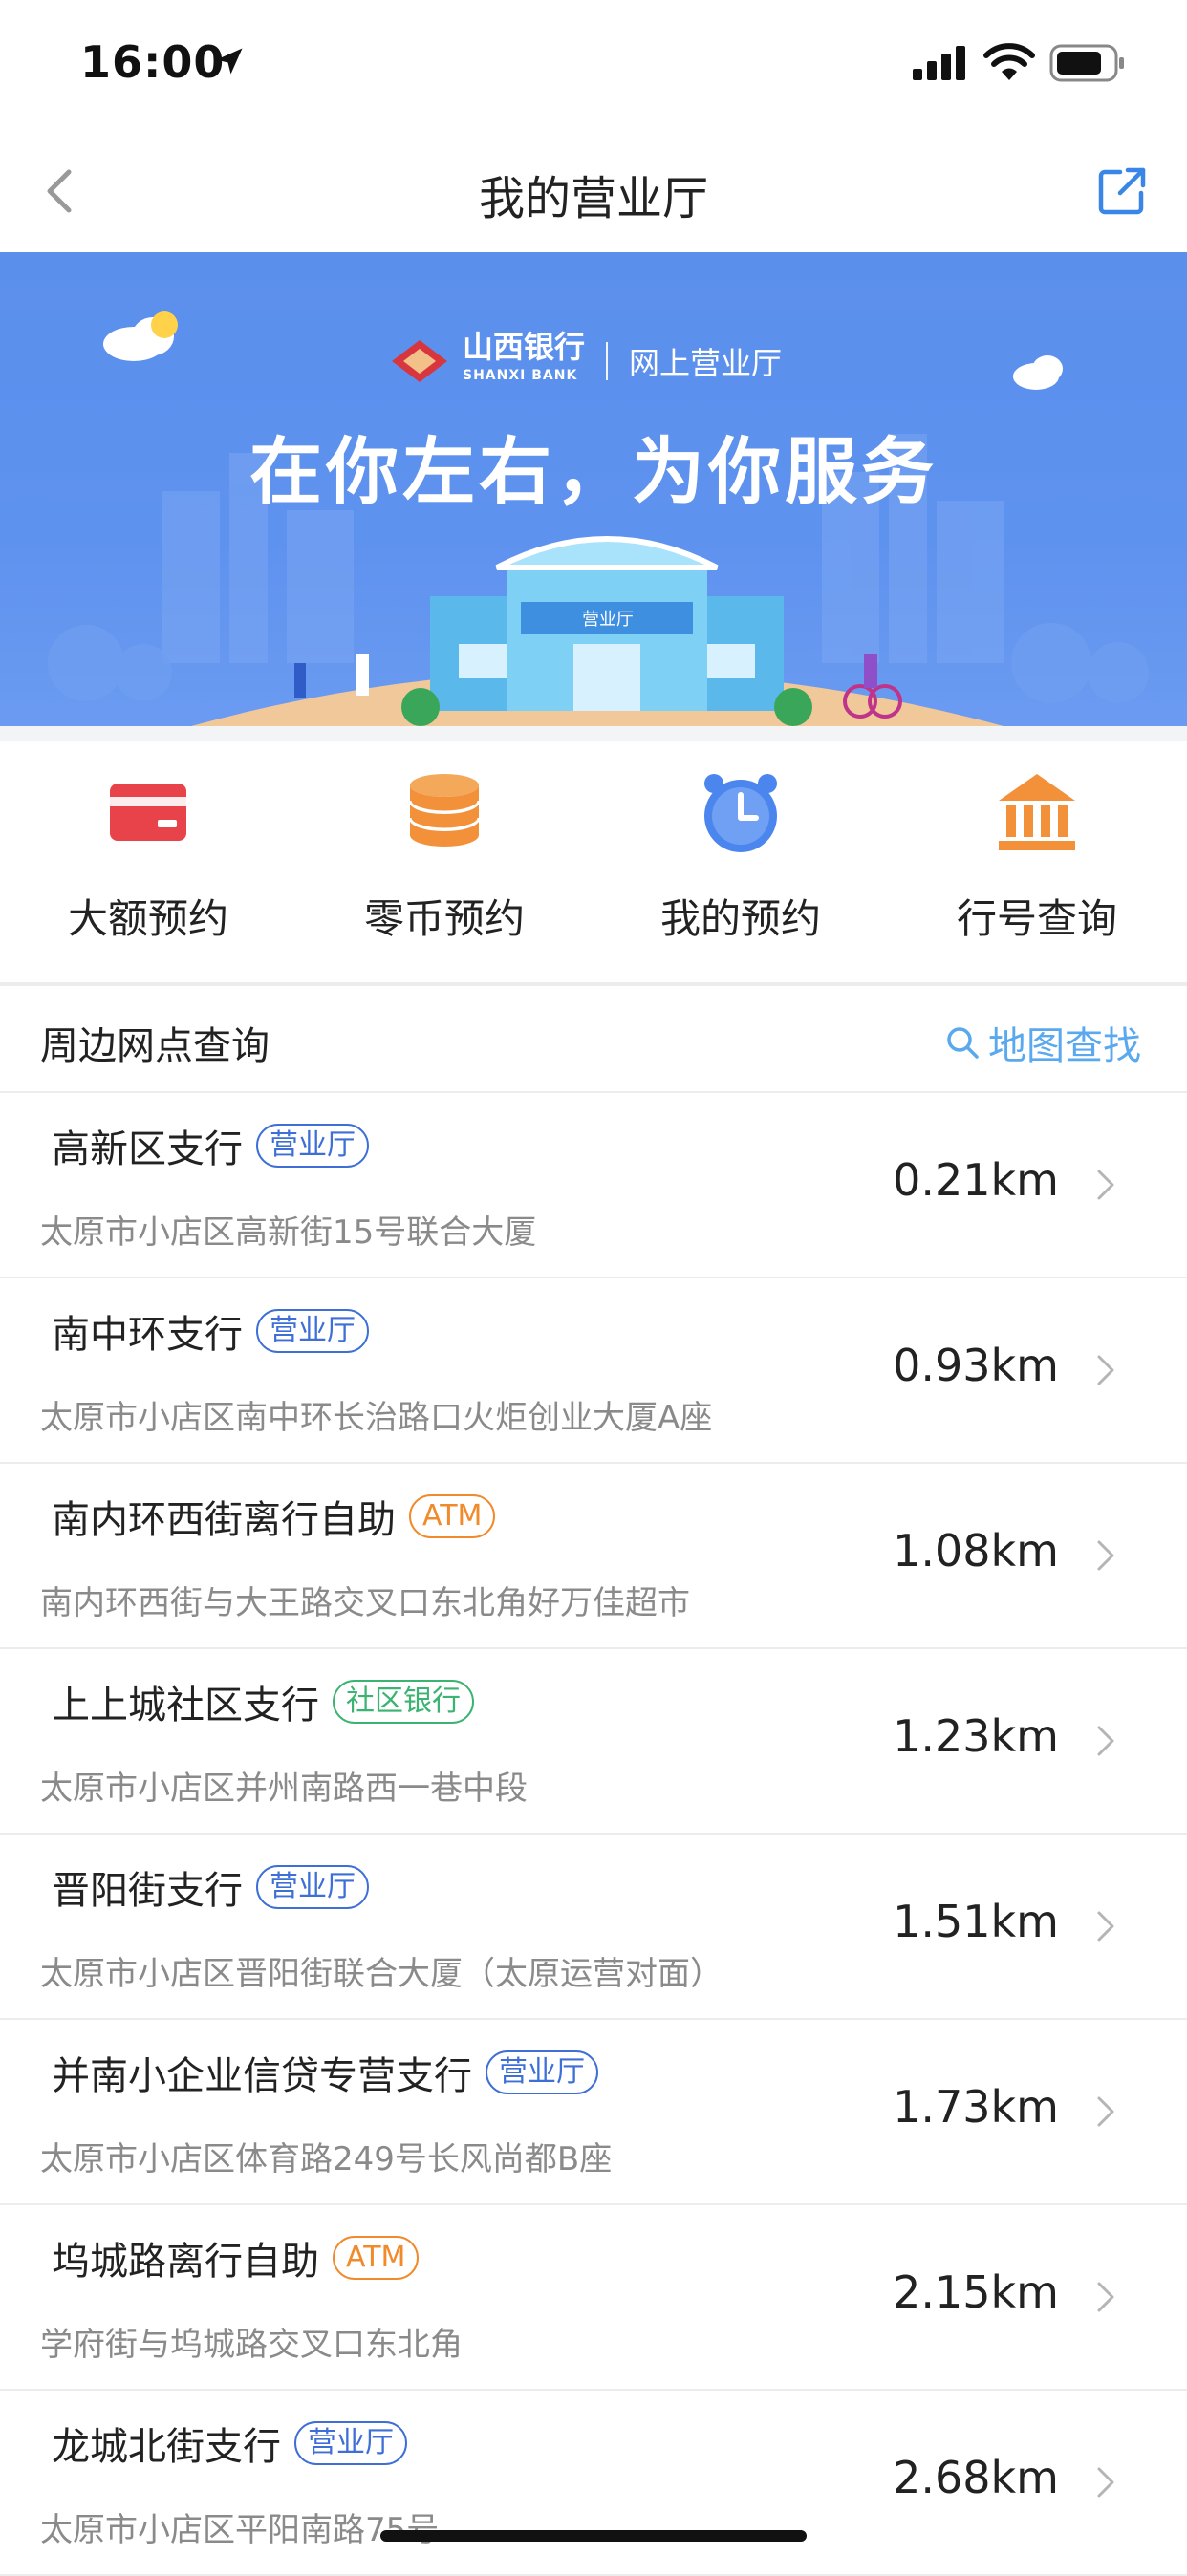 The image size is (1187, 2576). Describe the element at coordinates (251, 2345) in the screenshot. I see `branch-address: 学府街与坞城路交叉口东北角` at that location.